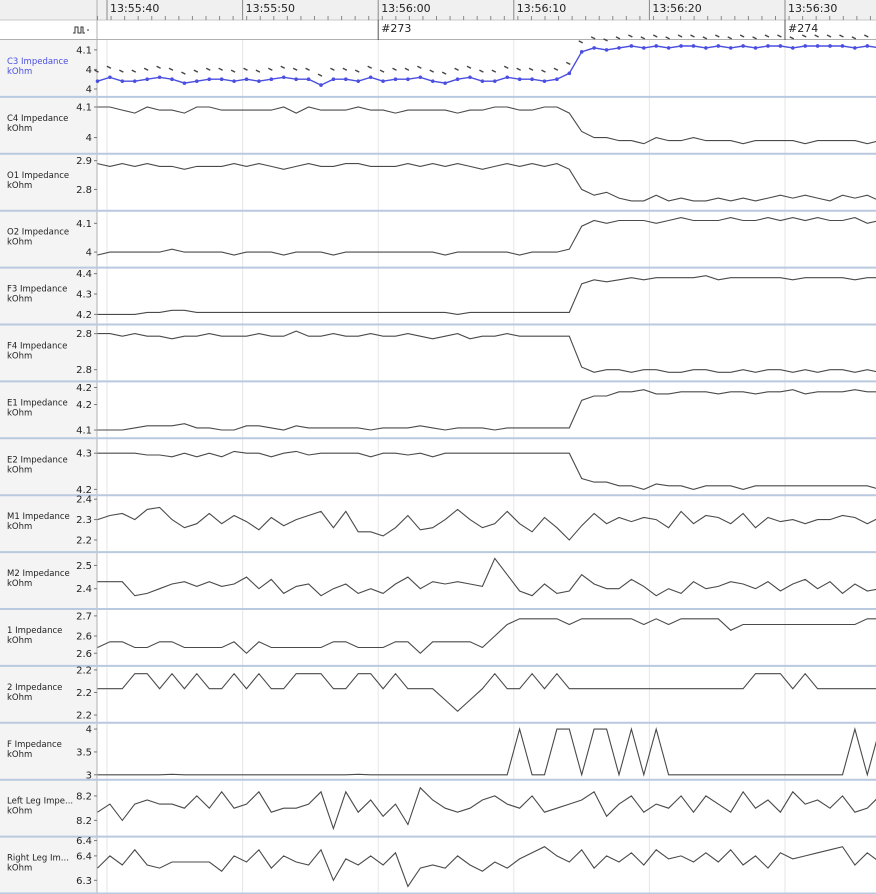 This screenshot has width=876, height=894. I want to click on time-tick-label: 13:56:00, so click(405, 8).